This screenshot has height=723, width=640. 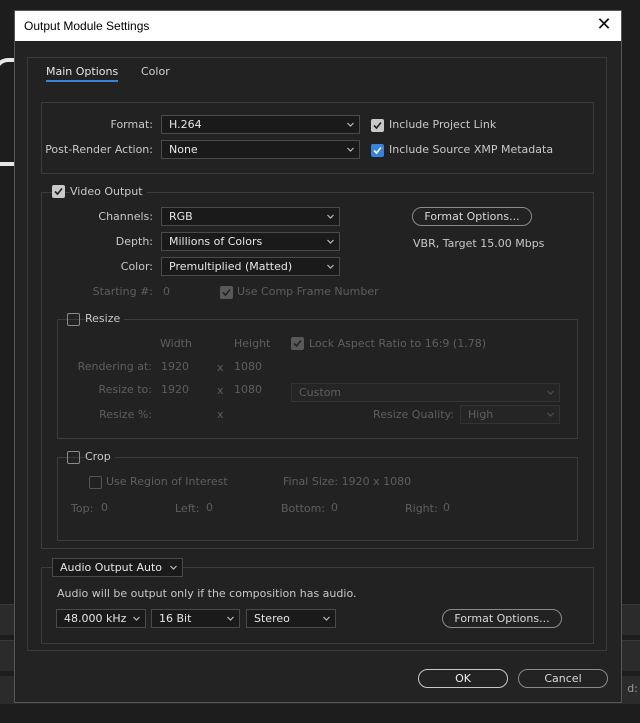 What do you see at coordinates (413, 414) in the screenshot?
I see `resize-quality-label: Resize Quality:` at bounding box center [413, 414].